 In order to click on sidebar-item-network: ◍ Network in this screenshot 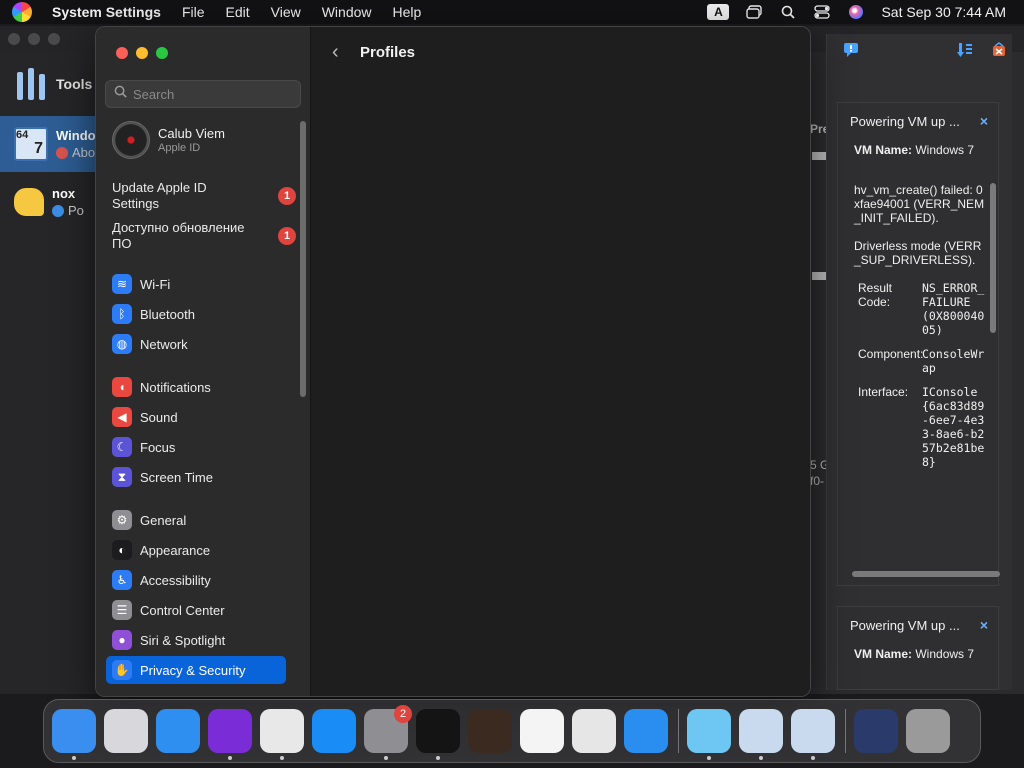, I will do `click(196, 344)`.